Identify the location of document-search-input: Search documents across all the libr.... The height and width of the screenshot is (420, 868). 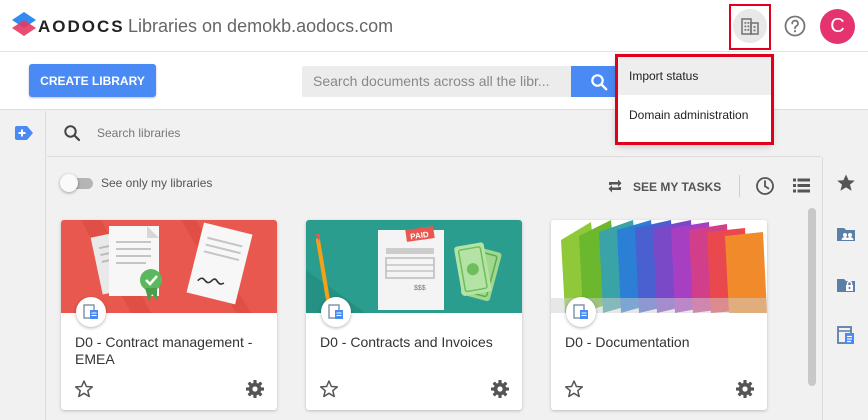
(437, 81).